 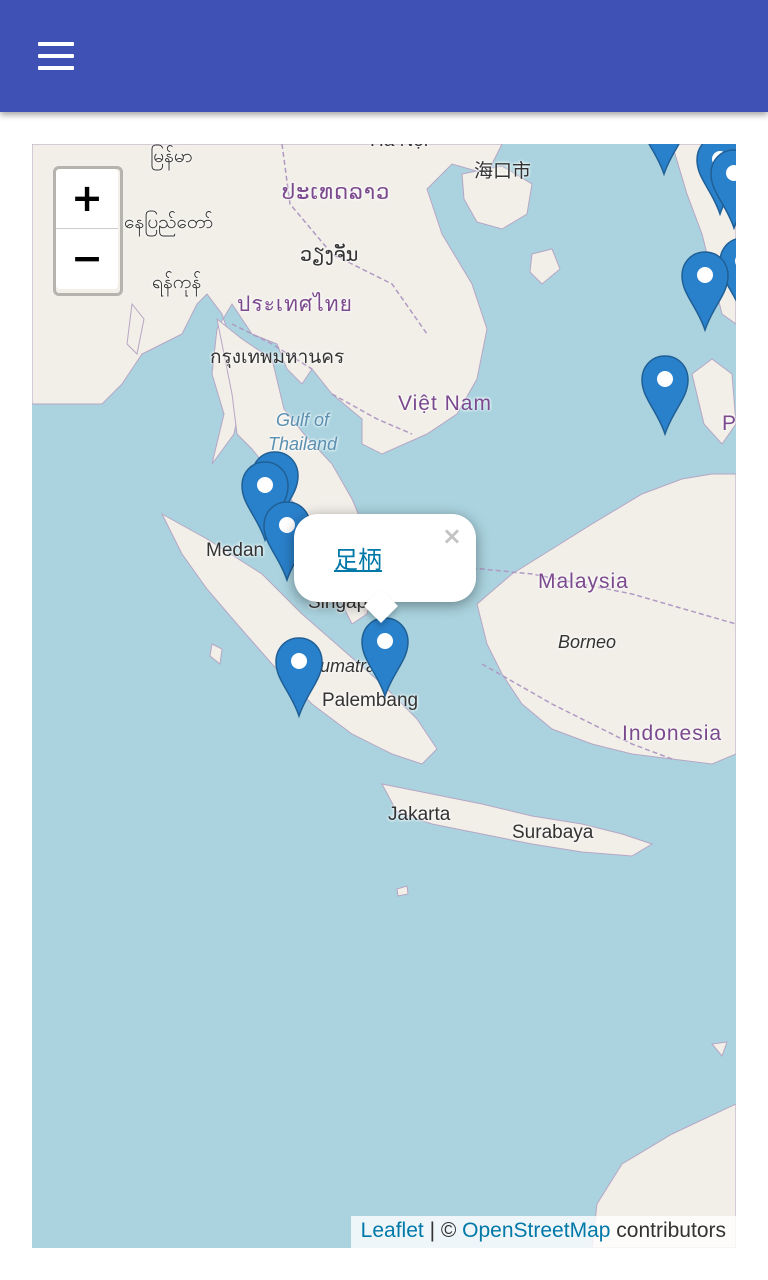 I want to click on popup-close-icon: ×, so click(x=452, y=536).